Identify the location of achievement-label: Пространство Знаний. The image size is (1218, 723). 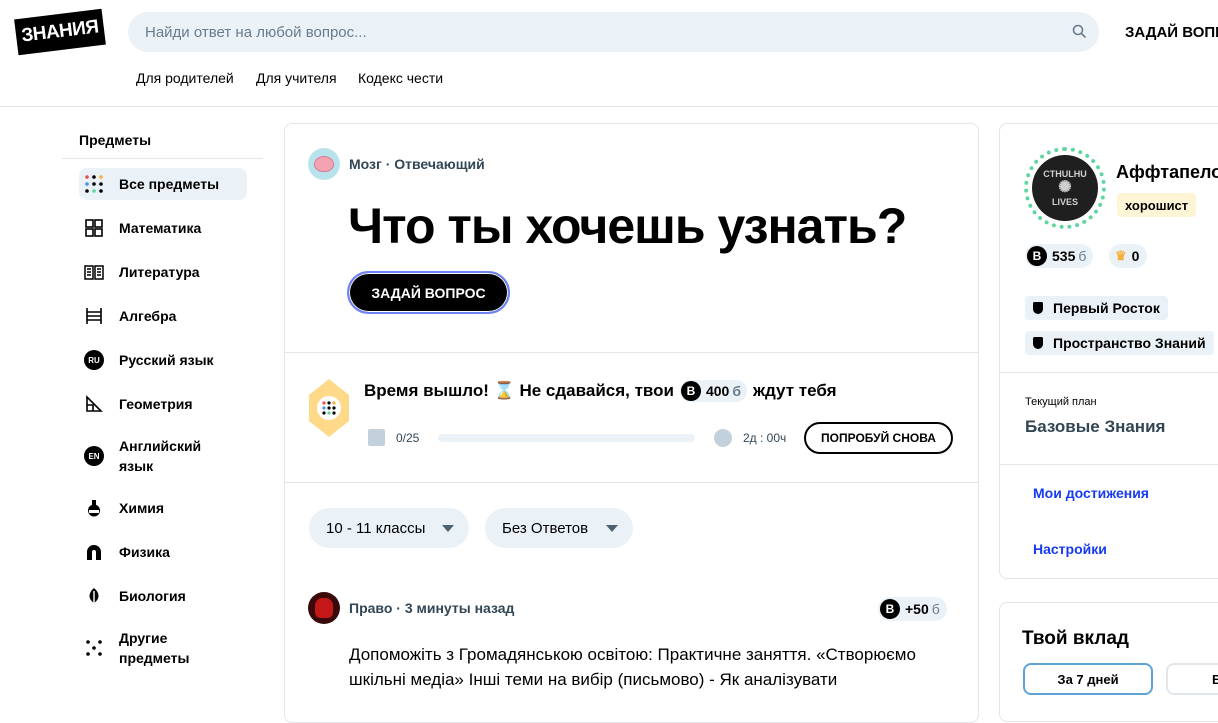
(1129, 343).